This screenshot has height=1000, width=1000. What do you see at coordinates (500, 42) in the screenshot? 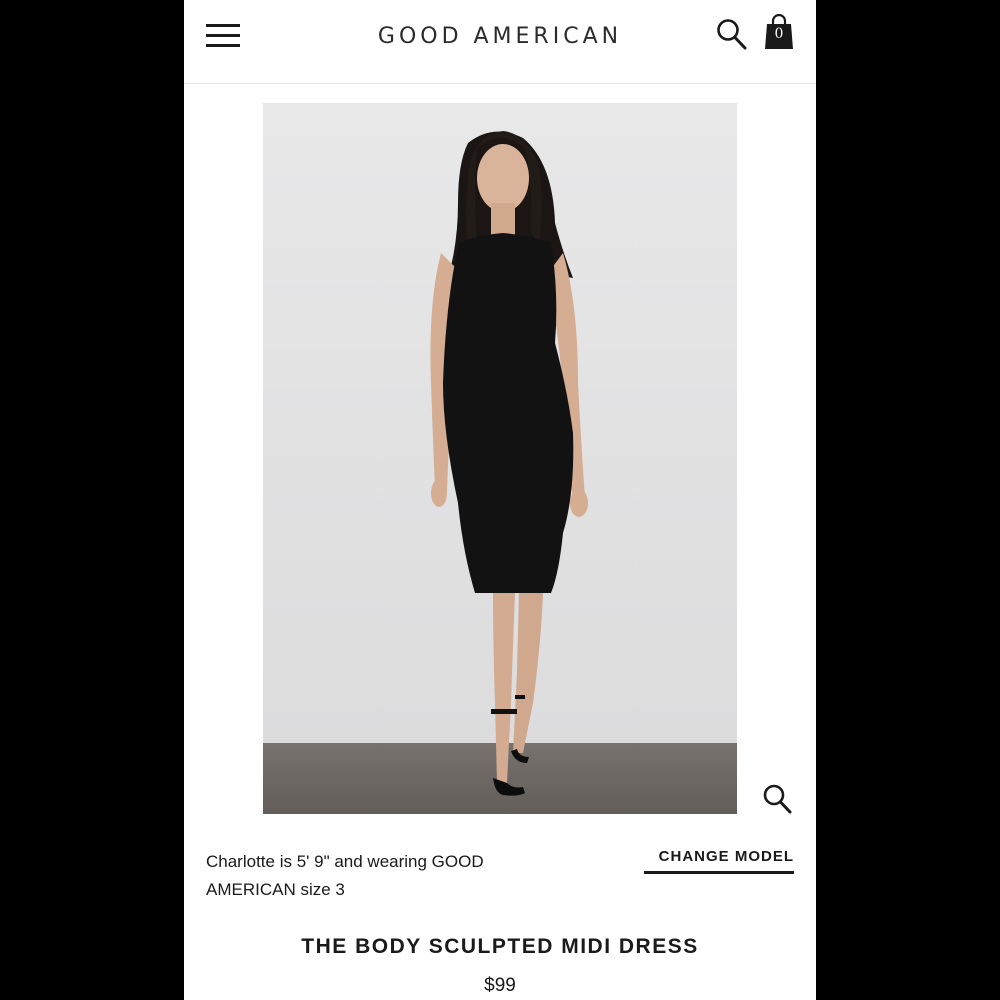
I see `site-header: GOOD AMERICAN 0` at bounding box center [500, 42].